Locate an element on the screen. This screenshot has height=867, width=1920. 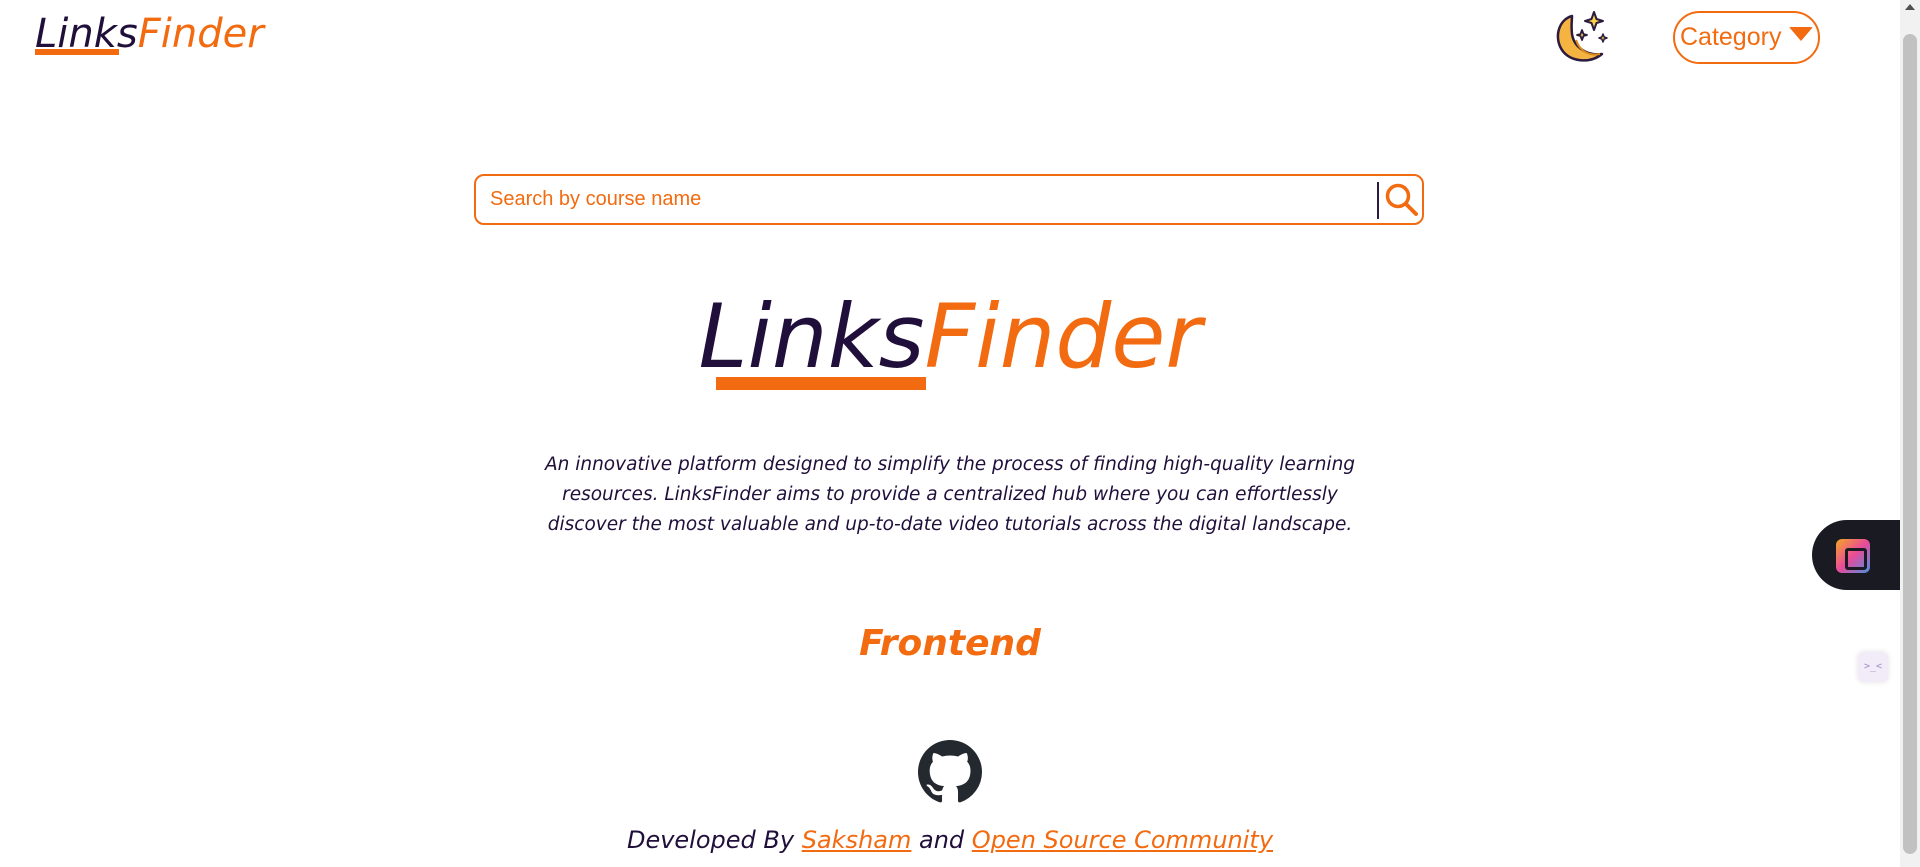
author-link: Saksham is located at coordinates (857, 840).